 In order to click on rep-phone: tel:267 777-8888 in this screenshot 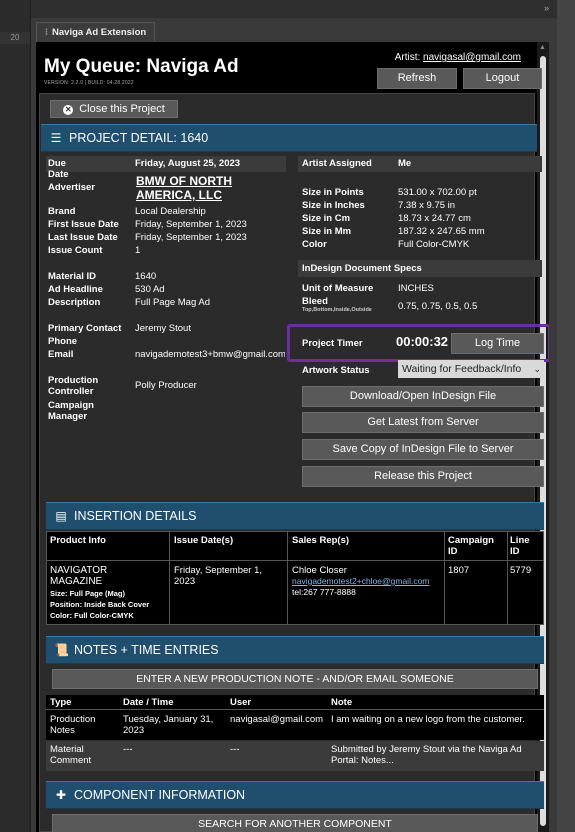, I will do `click(324, 592)`.